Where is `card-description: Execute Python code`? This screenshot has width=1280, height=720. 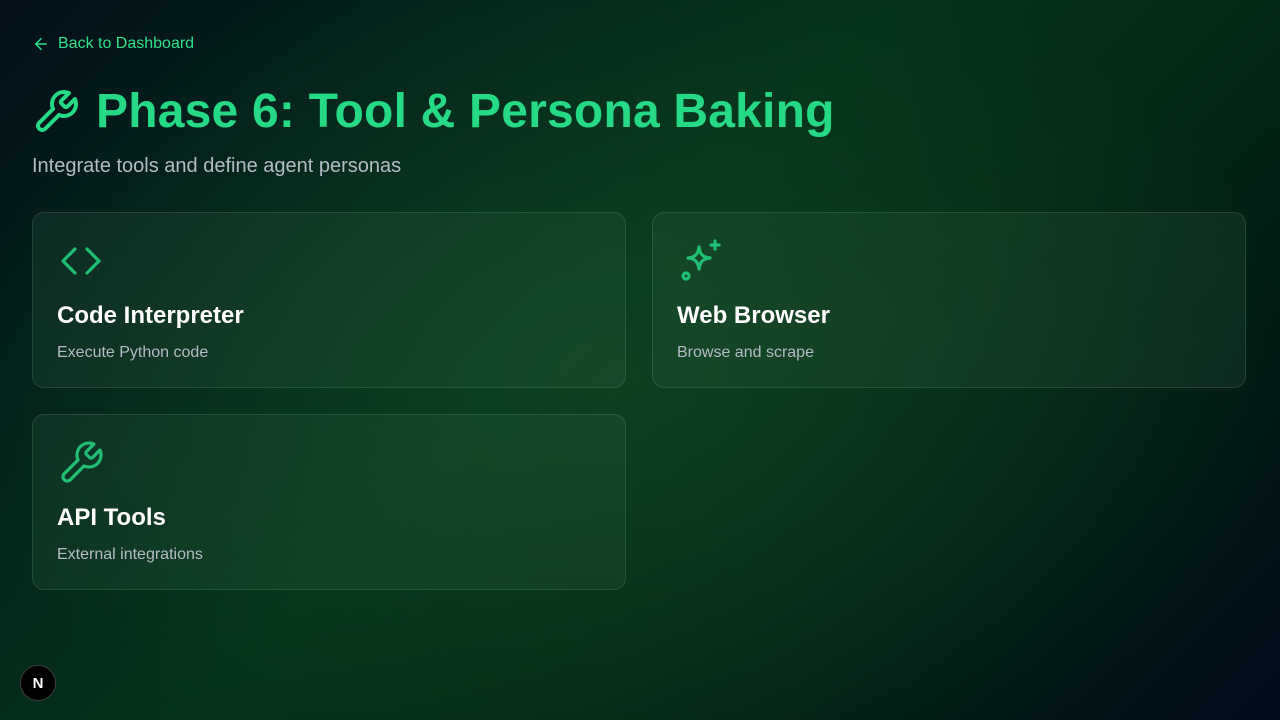 card-description: Execute Python code is located at coordinates (133, 352).